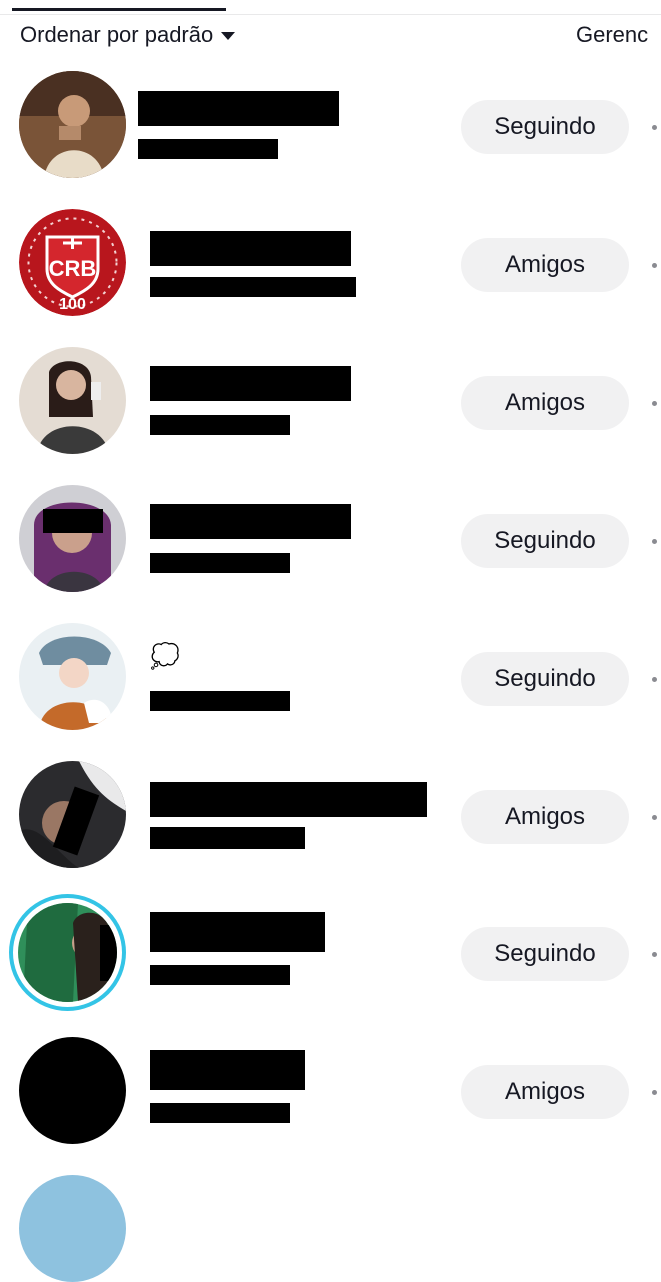  I want to click on tab-divider, so click(330, 14).